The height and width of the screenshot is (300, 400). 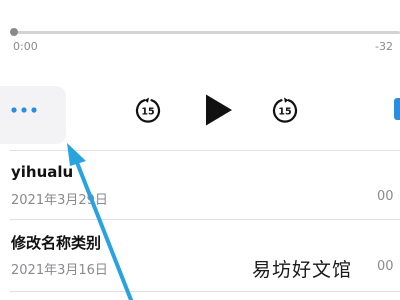 What do you see at coordinates (206, 32) in the screenshot?
I see `progress-scrubber` at bounding box center [206, 32].